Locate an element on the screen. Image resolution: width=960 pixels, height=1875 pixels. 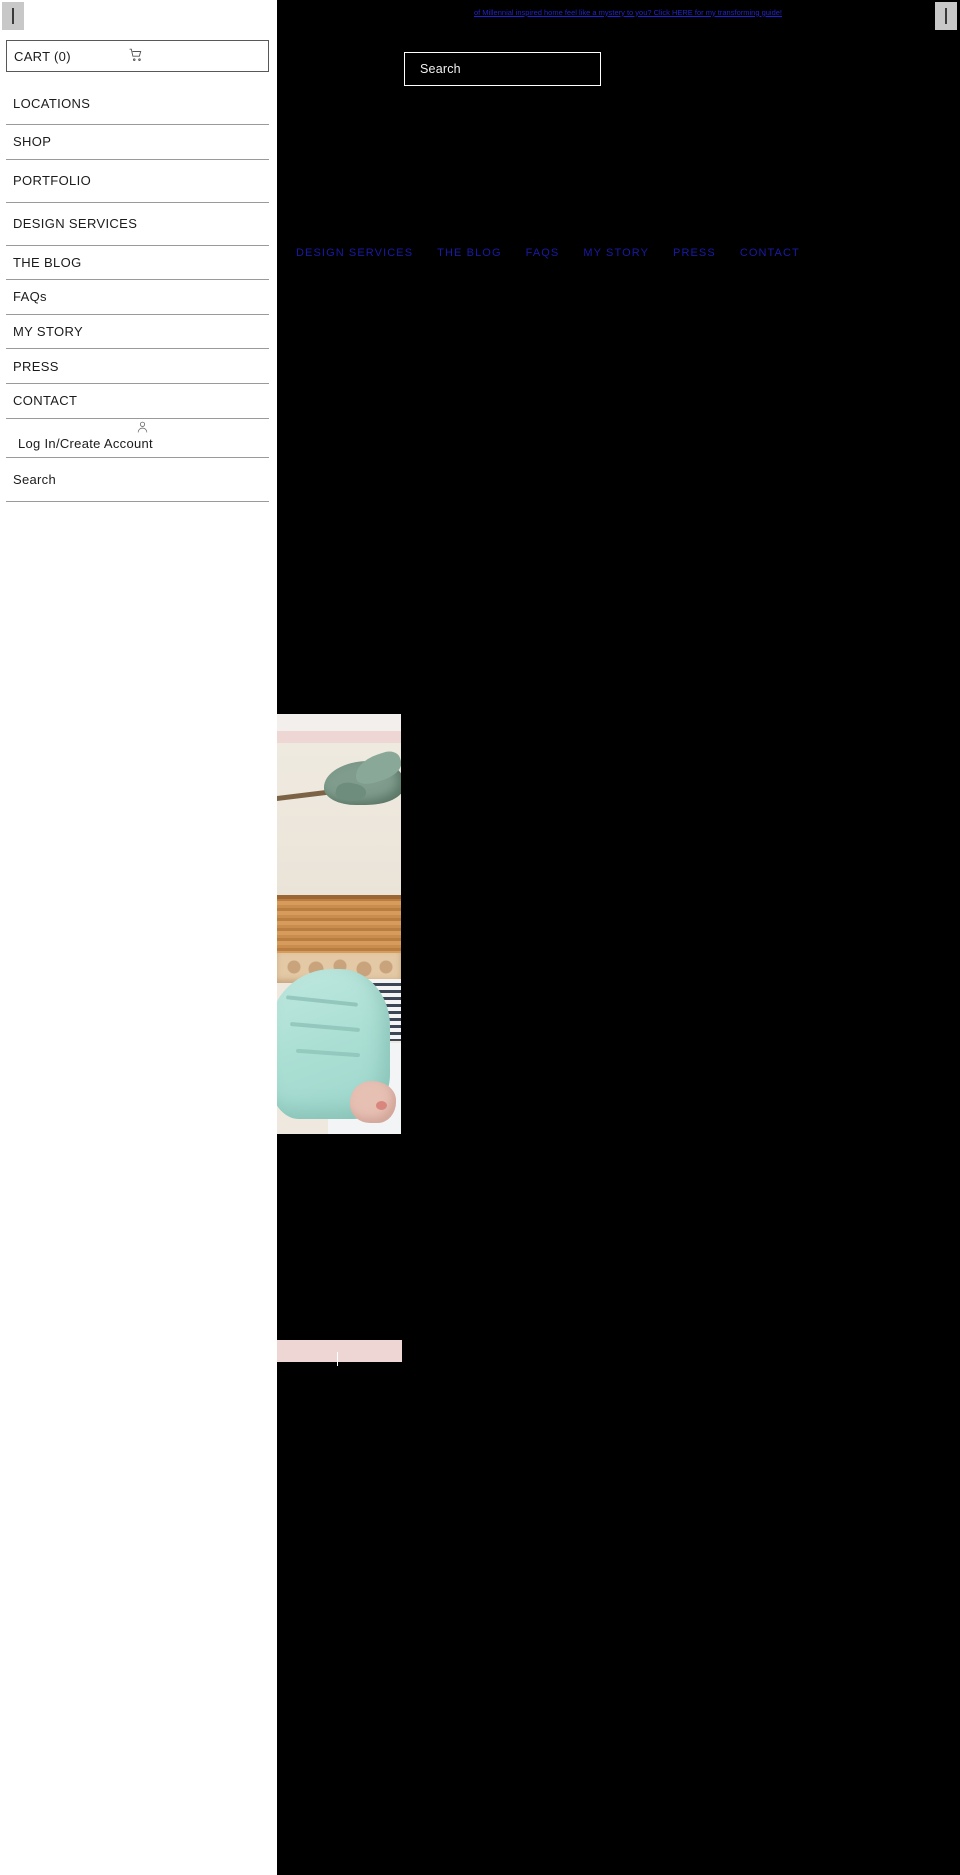
resize-handle-right is located at coordinates (946, 16).